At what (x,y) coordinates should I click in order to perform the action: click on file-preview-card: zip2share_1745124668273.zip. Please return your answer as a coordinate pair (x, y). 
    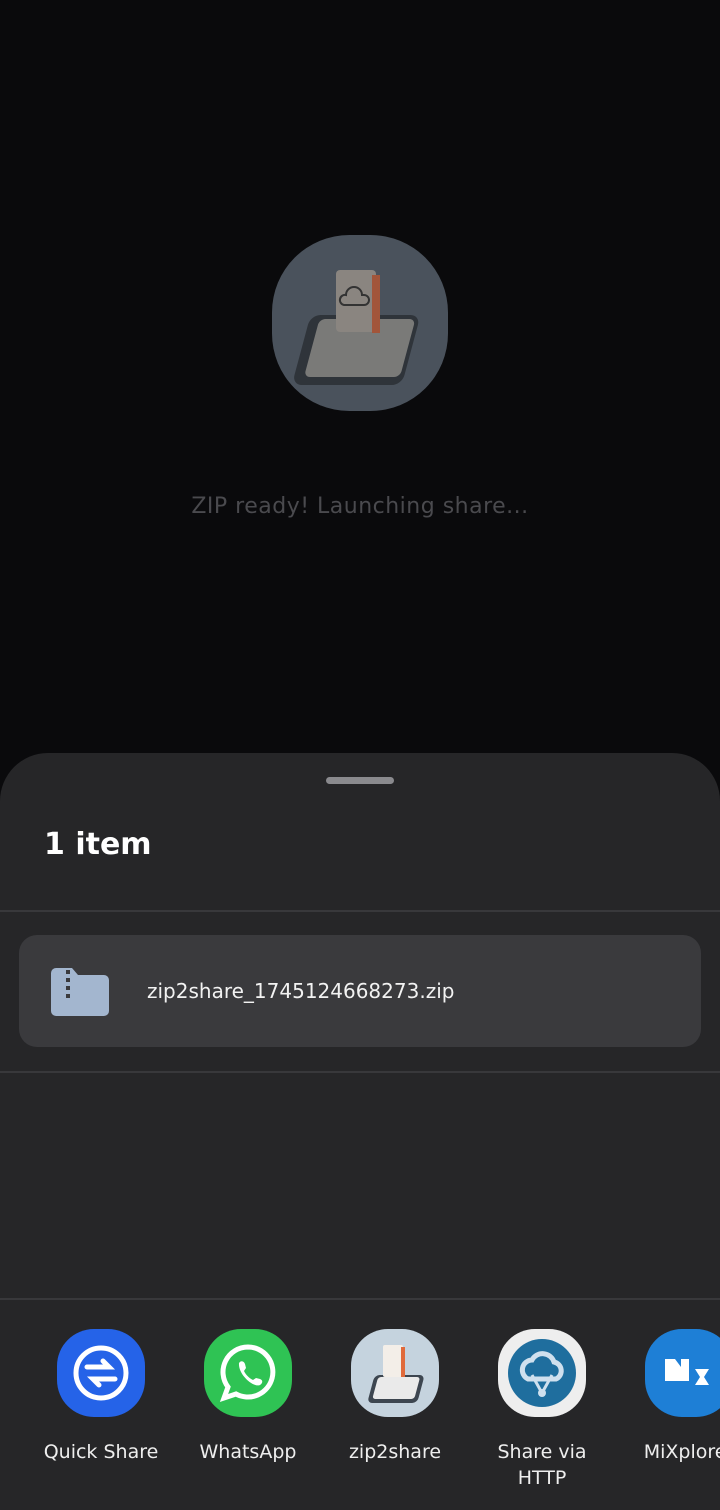
    Looking at the image, I should click on (360, 991).